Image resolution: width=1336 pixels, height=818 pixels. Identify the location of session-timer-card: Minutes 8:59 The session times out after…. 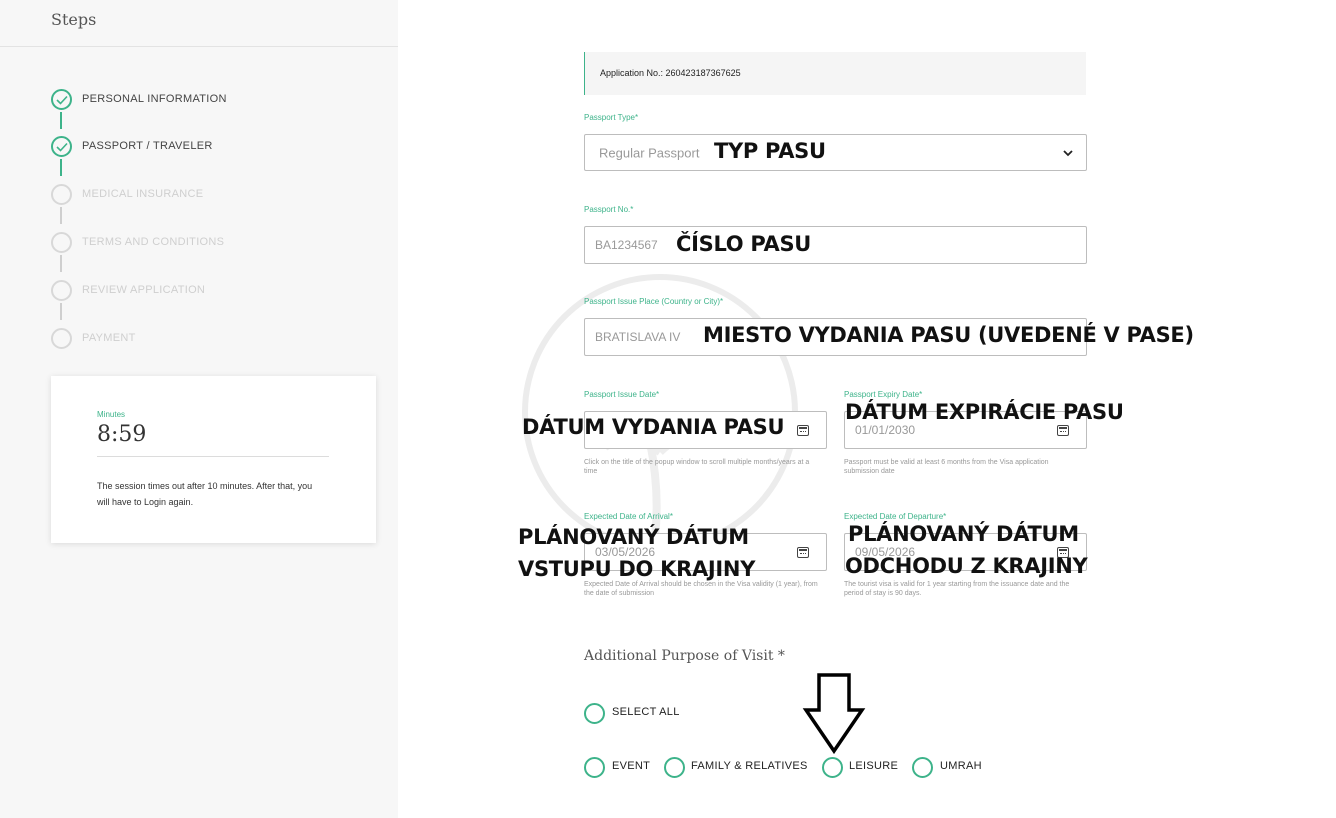
(213, 459).